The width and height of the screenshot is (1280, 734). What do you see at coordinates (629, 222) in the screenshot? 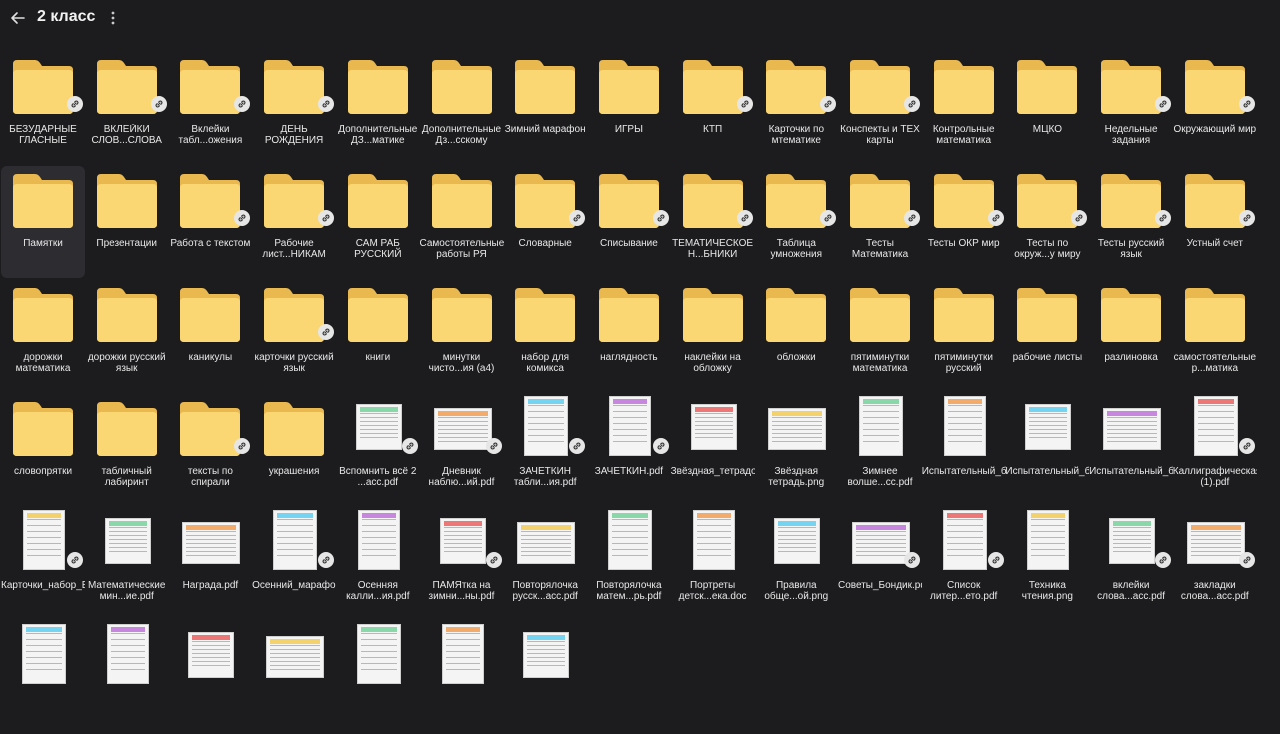
I see `folder-item: Списывание` at bounding box center [629, 222].